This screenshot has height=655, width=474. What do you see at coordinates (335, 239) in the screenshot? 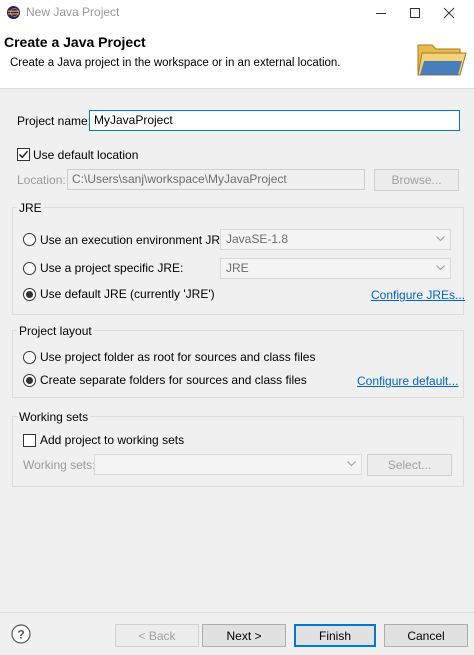
I see `execution-env-select: JavaSE-1.8` at bounding box center [335, 239].